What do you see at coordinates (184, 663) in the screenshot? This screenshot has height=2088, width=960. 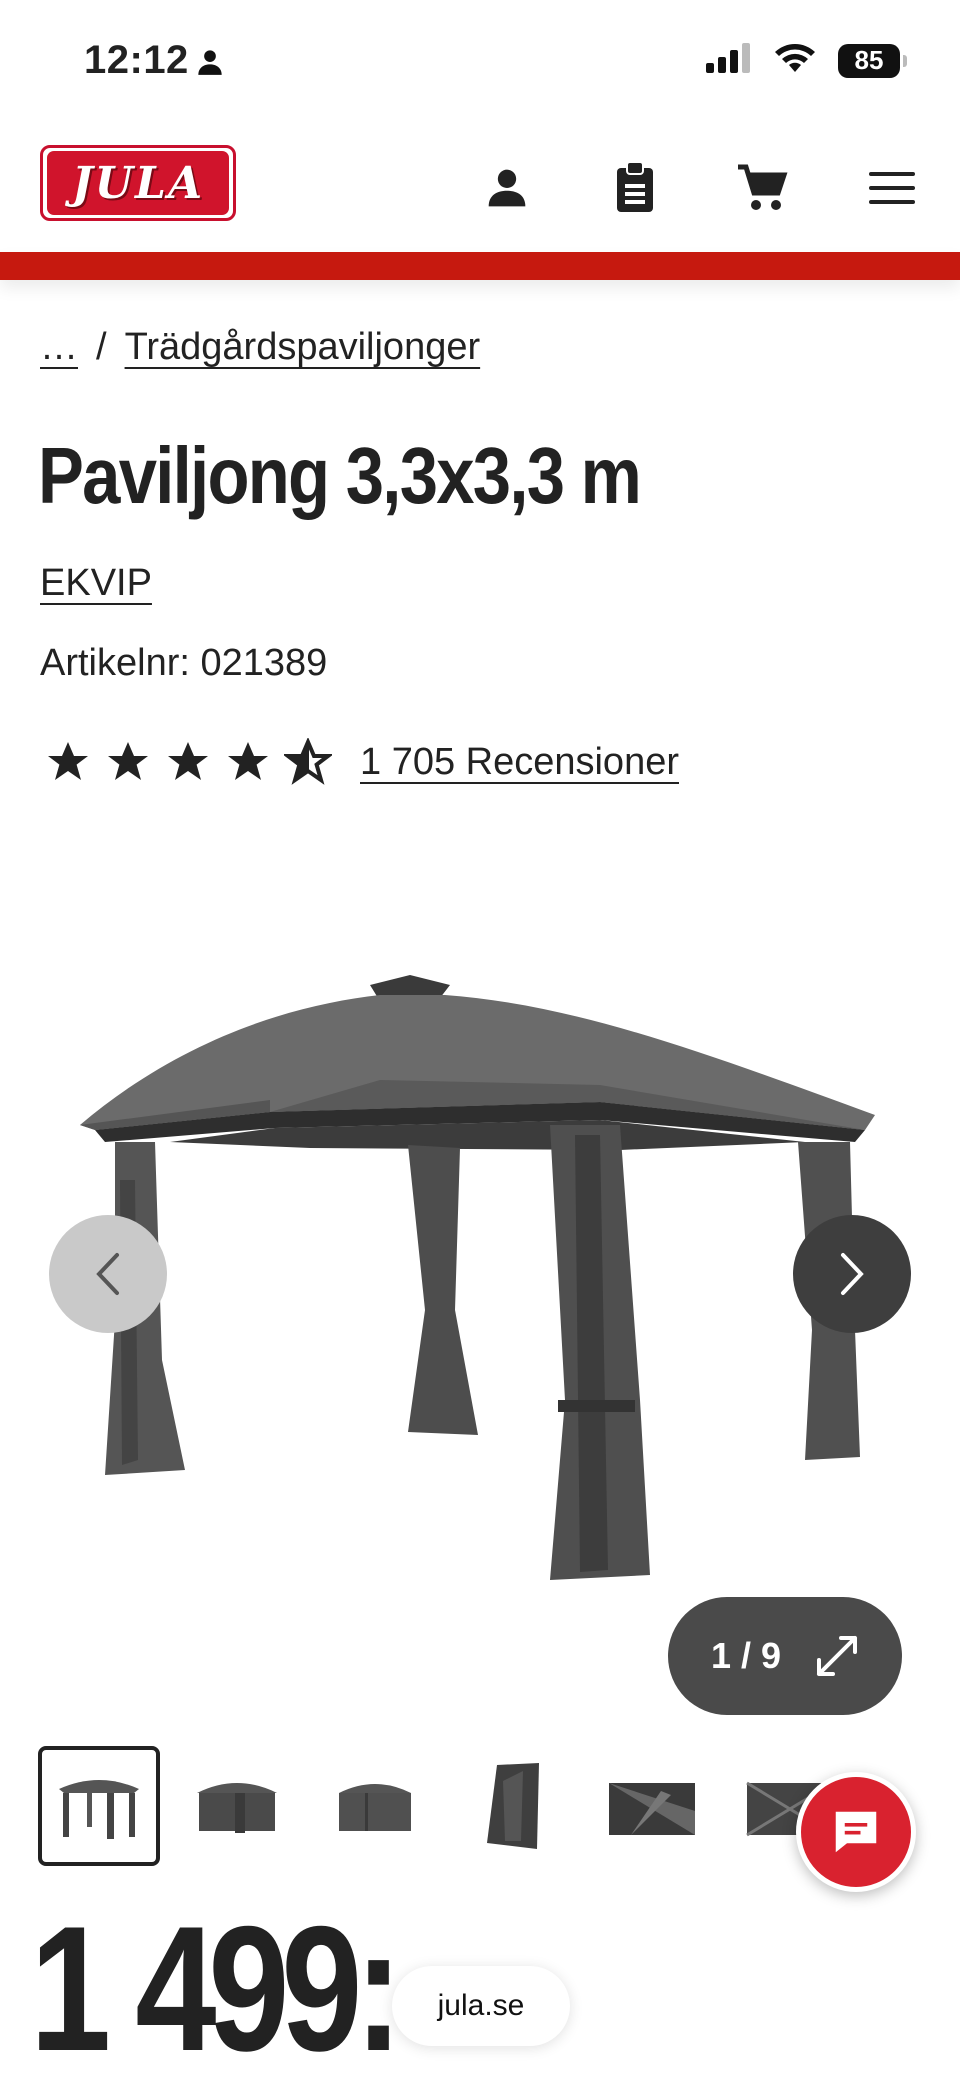 I see `article-number: Artikelnr: 021389` at bounding box center [184, 663].